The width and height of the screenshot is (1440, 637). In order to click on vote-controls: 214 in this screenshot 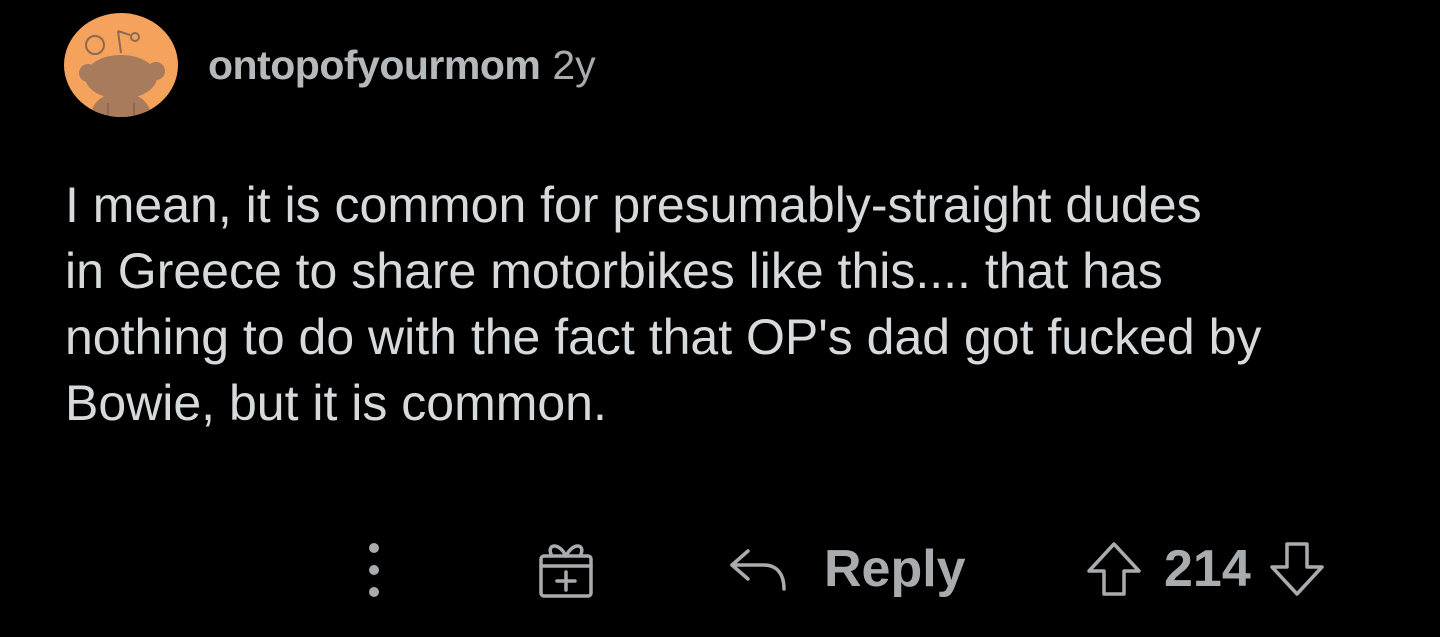, I will do `click(1205, 569)`.